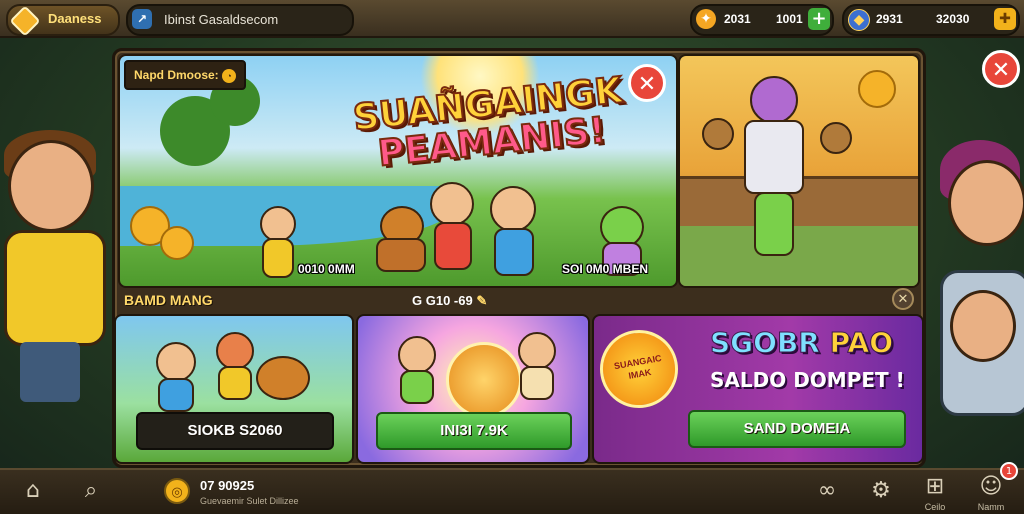 Image resolution: width=1024 pixels, height=514 pixels. I want to click on add-gem-currency-button: ✚, so click(1005, 19).